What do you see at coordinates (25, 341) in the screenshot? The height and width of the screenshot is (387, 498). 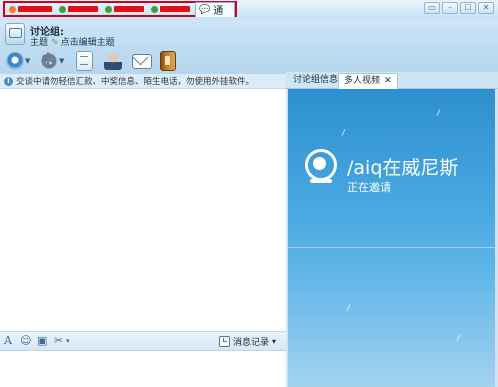 I see `emoji-icon: ☺` at bounding box center [25, 341].